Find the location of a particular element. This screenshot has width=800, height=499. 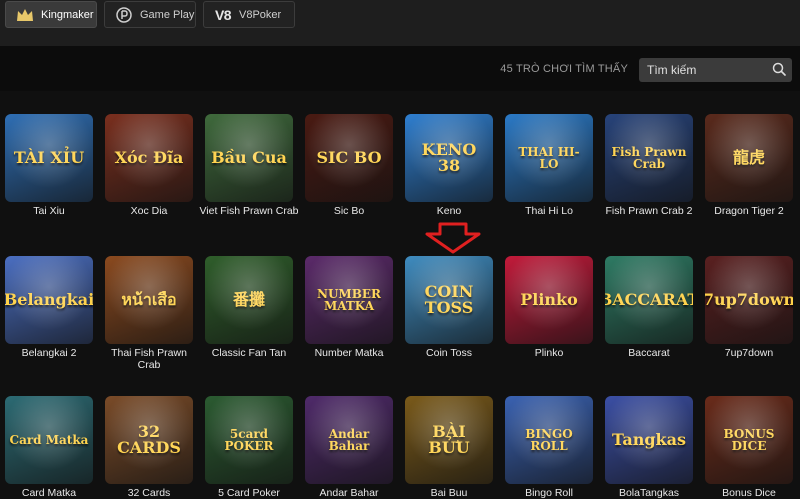

game-title: Coin Toss is located at coordinates (449, 353).